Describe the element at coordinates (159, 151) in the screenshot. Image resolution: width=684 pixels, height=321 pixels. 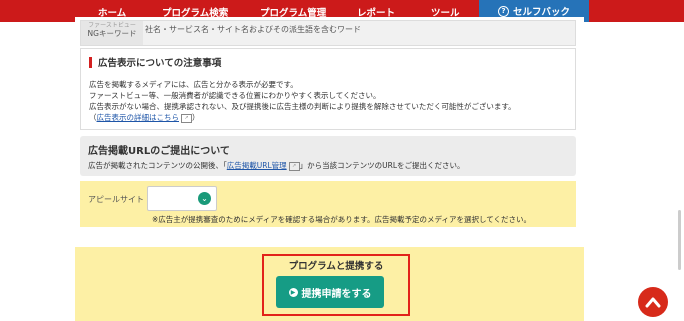
I see `url-section-title: 広告掲載URLのご提出について` at that location.